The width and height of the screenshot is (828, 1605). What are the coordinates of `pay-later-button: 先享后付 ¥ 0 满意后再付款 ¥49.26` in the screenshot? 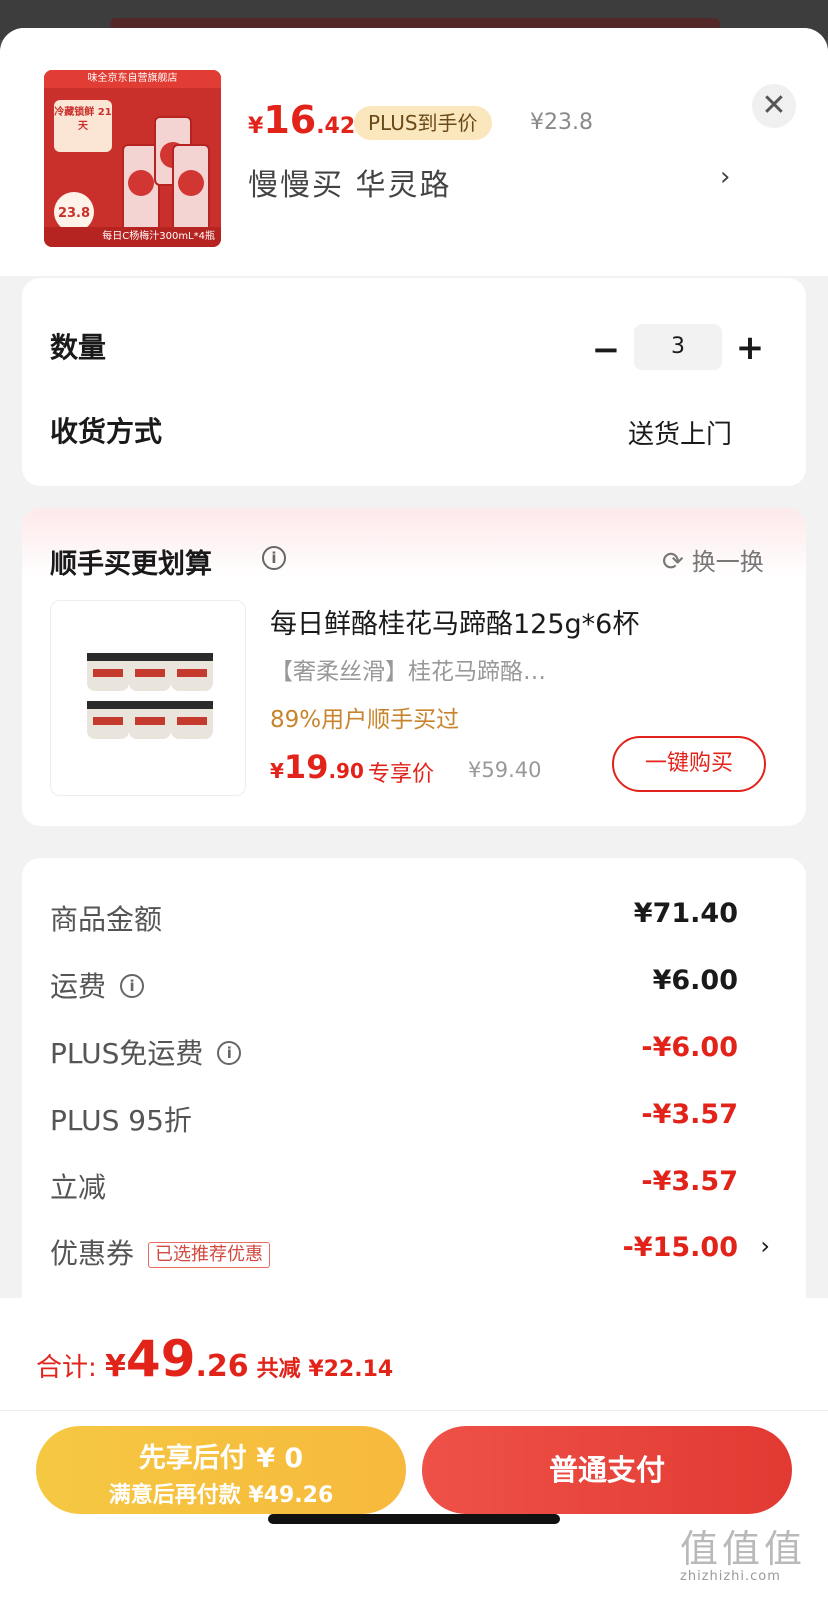 It's located at (221, 1470).